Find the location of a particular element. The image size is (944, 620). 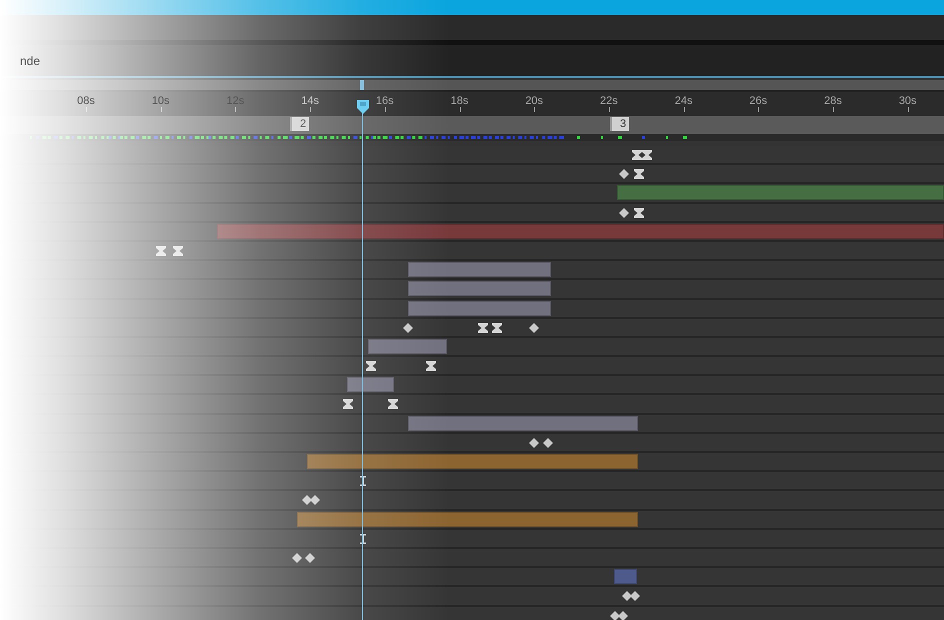

time-label: 30s is located at coordinates (907, 101).